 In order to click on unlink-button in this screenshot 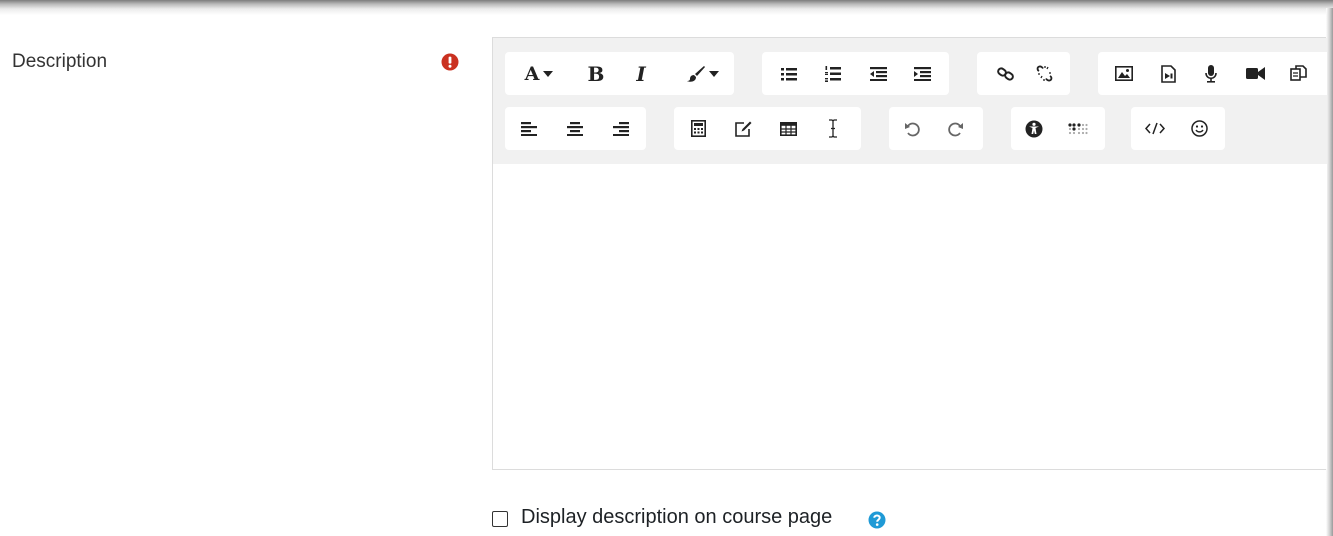, I will do `click(1044, 73)`.